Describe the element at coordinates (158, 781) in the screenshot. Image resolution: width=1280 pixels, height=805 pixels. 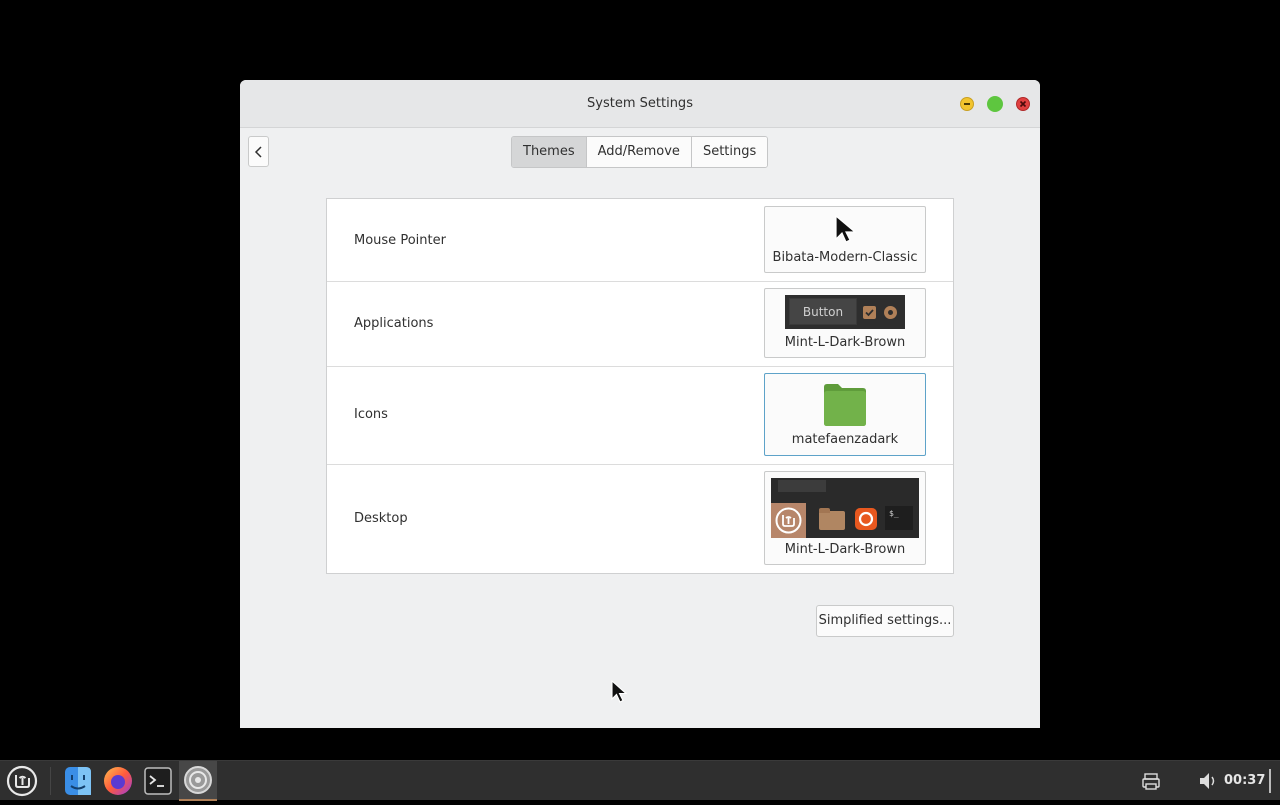
I see `terminal-icon` at that location.